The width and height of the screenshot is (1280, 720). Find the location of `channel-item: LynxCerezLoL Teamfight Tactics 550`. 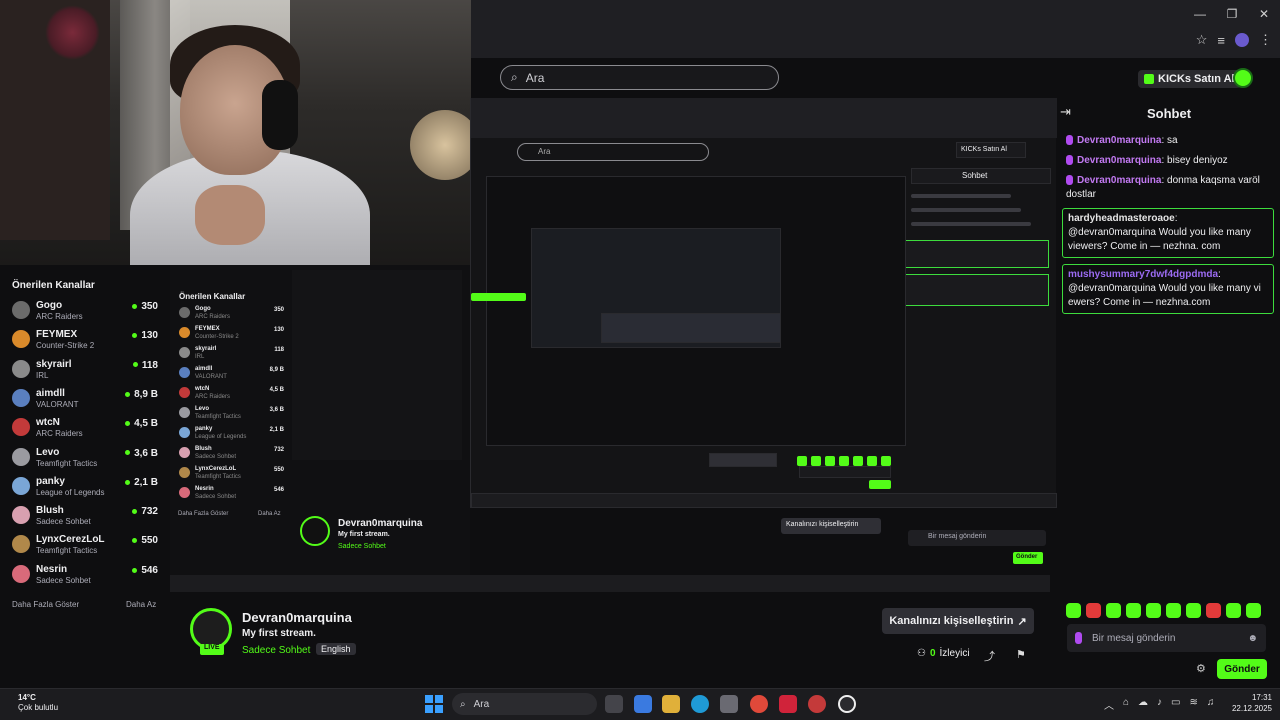

channel-item: LynxCerezLoL Teamfight Tactics 550 is located at coordinates (87, 545).